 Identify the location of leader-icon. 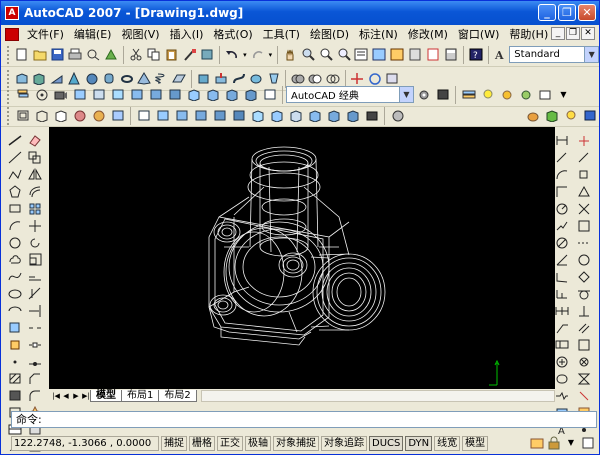
(562, 327).